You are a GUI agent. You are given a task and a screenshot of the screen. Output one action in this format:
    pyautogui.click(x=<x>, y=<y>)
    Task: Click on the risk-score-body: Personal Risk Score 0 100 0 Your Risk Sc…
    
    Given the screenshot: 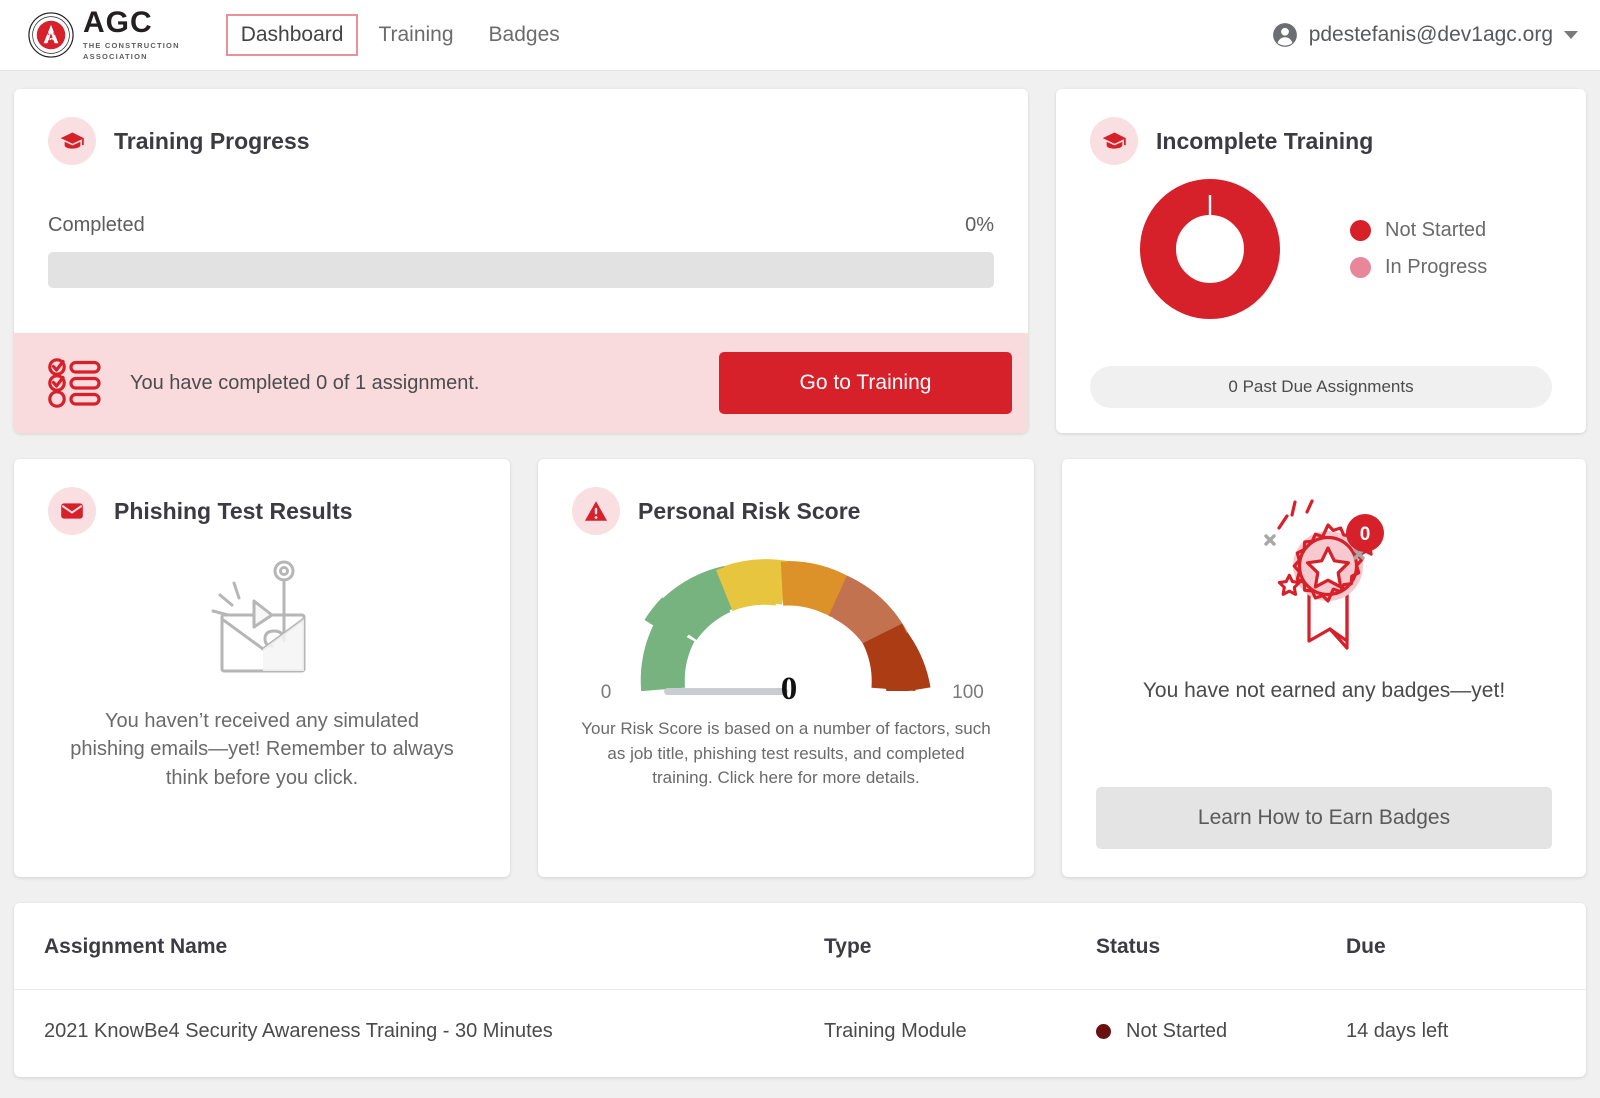 What is the action you would take?
    pyautogui.click(x=786, y=625)
    